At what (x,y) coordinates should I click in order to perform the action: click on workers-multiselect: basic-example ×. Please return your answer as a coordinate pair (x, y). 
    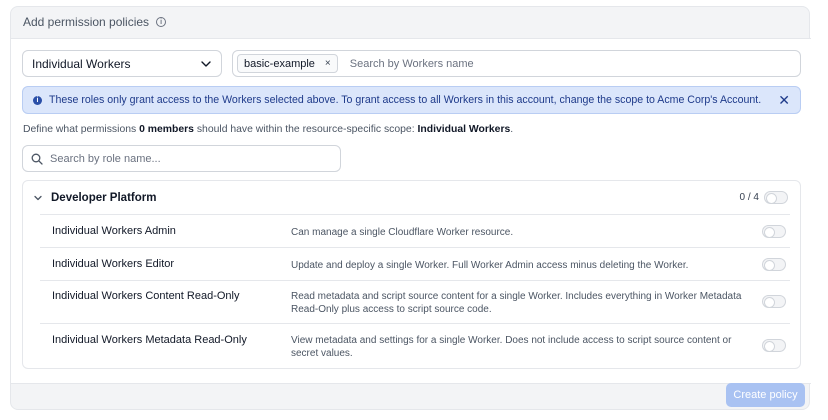
    Looking at the image, I should click on (516, 63).